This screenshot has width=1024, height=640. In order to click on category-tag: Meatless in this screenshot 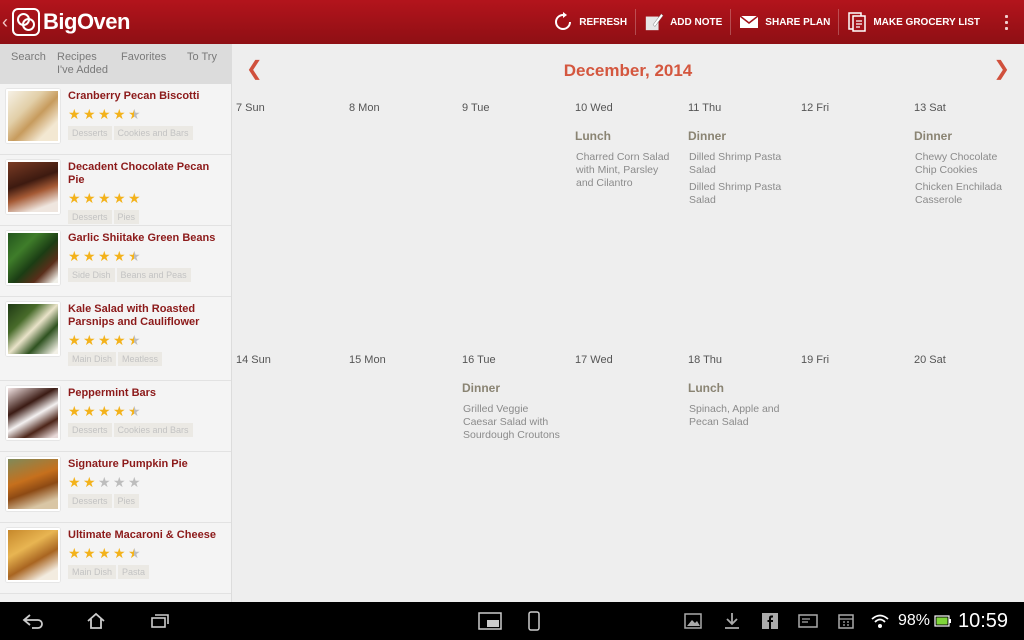, I will do `click(140, 359)`.